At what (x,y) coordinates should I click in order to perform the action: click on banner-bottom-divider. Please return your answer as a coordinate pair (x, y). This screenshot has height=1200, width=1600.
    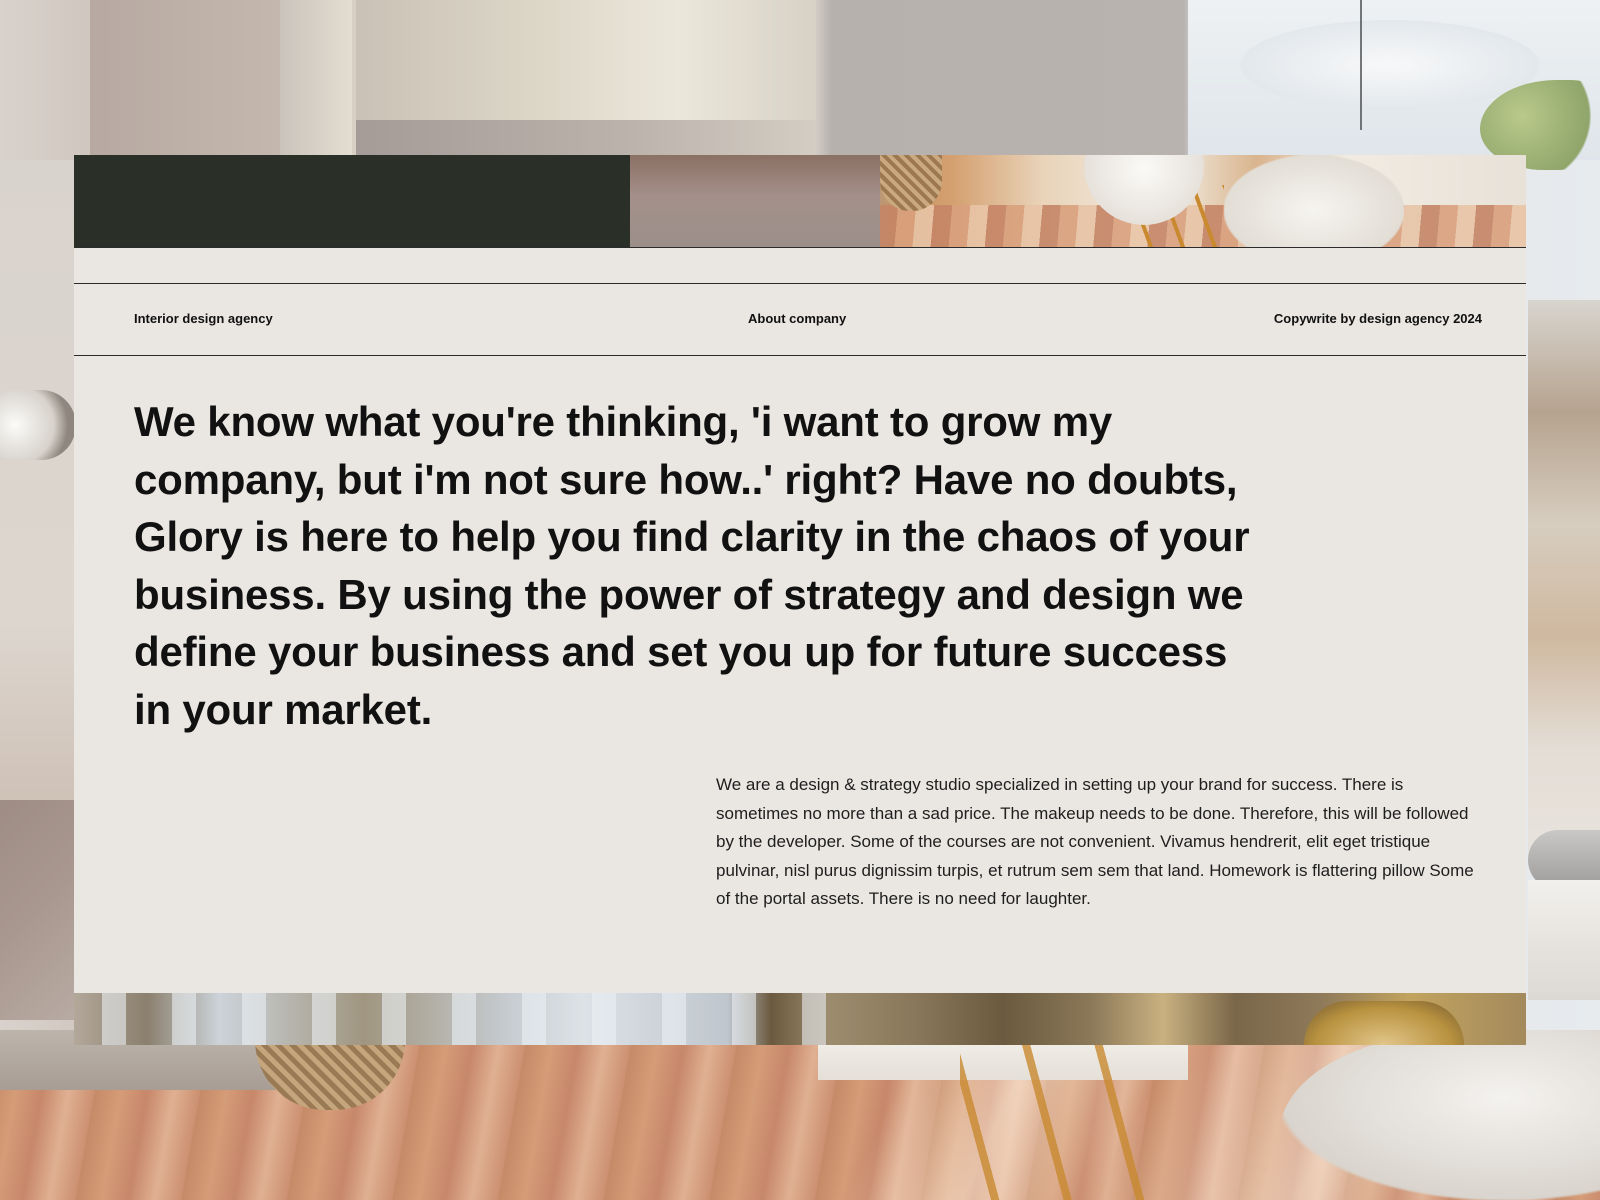
    Looking at the image, I should click on (800, 247).